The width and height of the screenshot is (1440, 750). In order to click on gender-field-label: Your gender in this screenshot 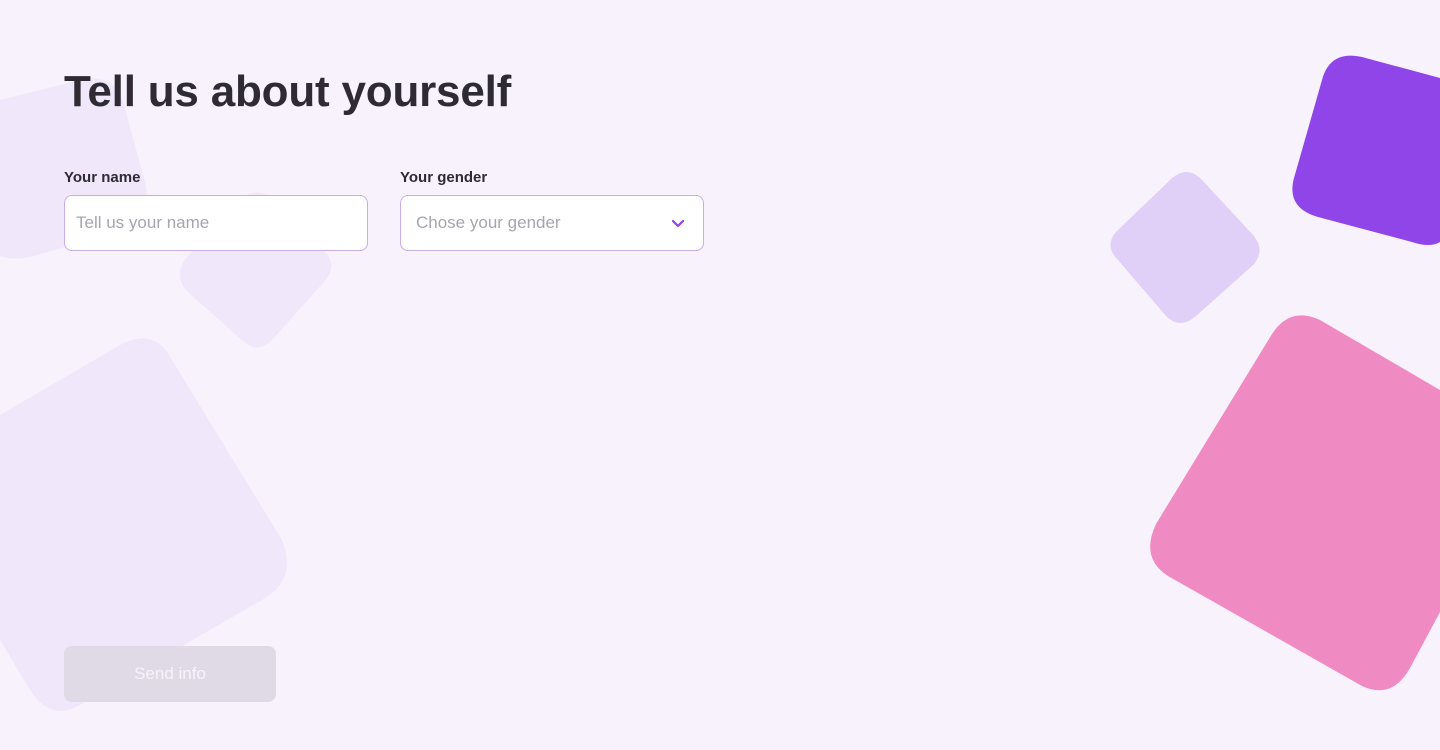, I will do `click(444, 177)`.